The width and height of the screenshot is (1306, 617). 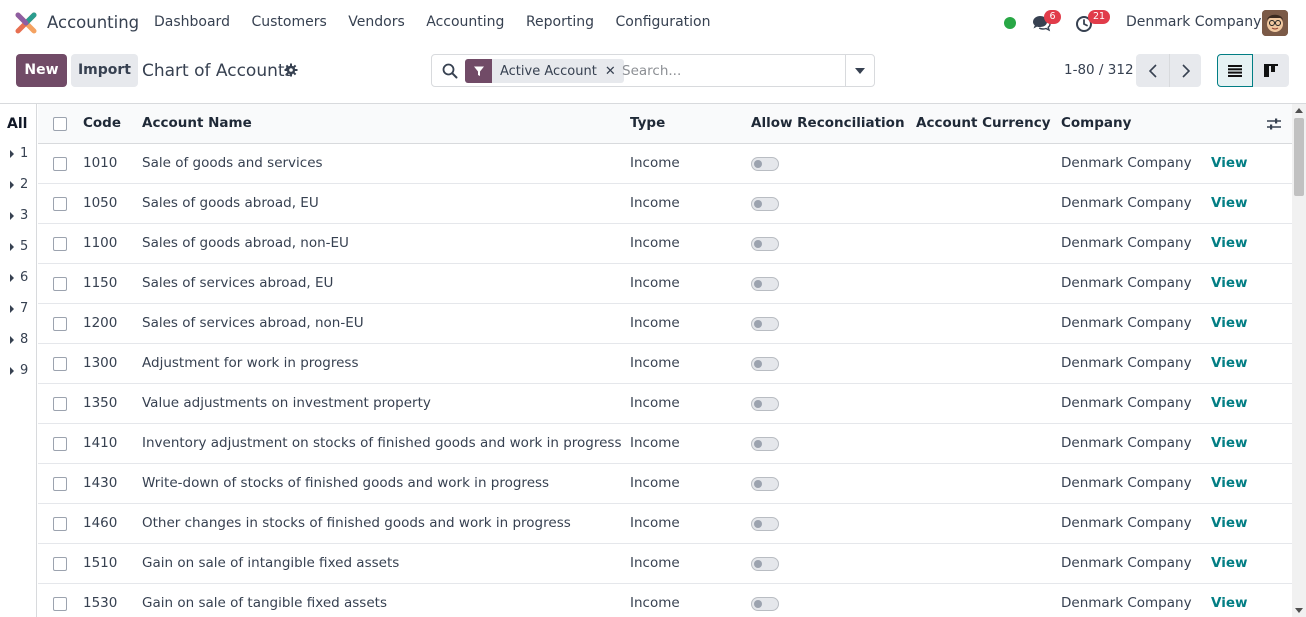 What do you see at coordinates (1299, 157) in the screenshot?
I see `scrollbar-thumb` at bounding box center [1299, 157].